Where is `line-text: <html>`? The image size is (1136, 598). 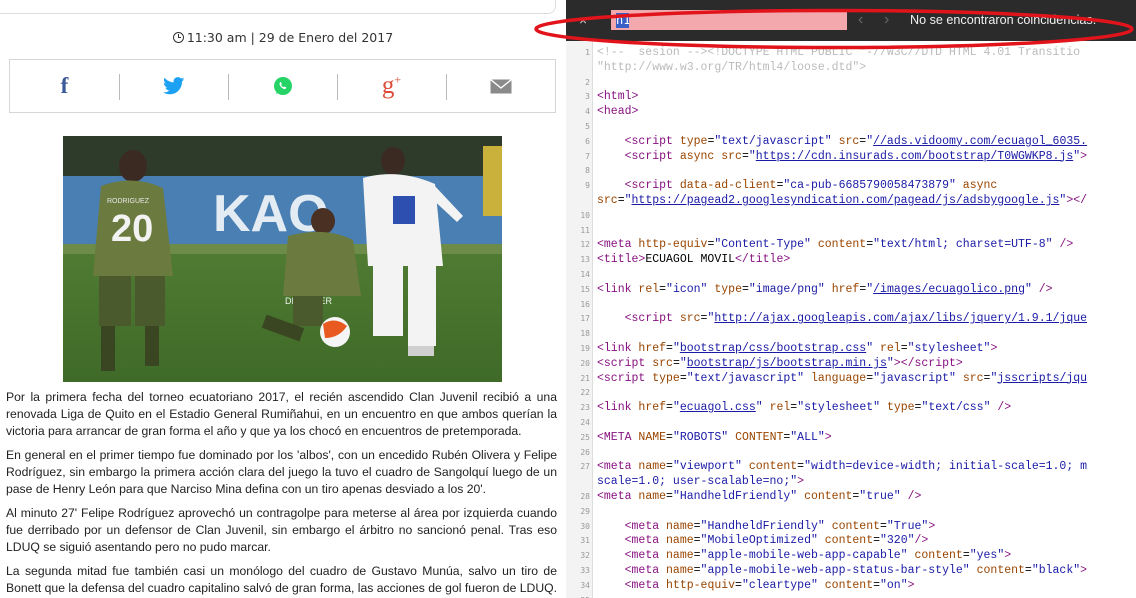 line-text: <html> is located at coordinates (618, 97).